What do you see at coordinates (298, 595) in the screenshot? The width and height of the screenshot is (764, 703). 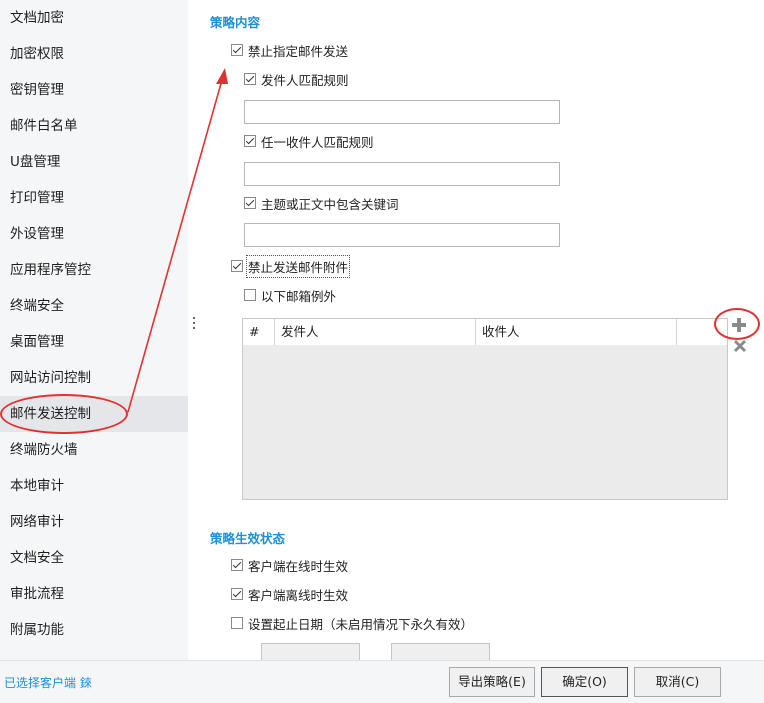 I see `checkbox-label: 客户端离线时生效` at bounding box center [298, 595].